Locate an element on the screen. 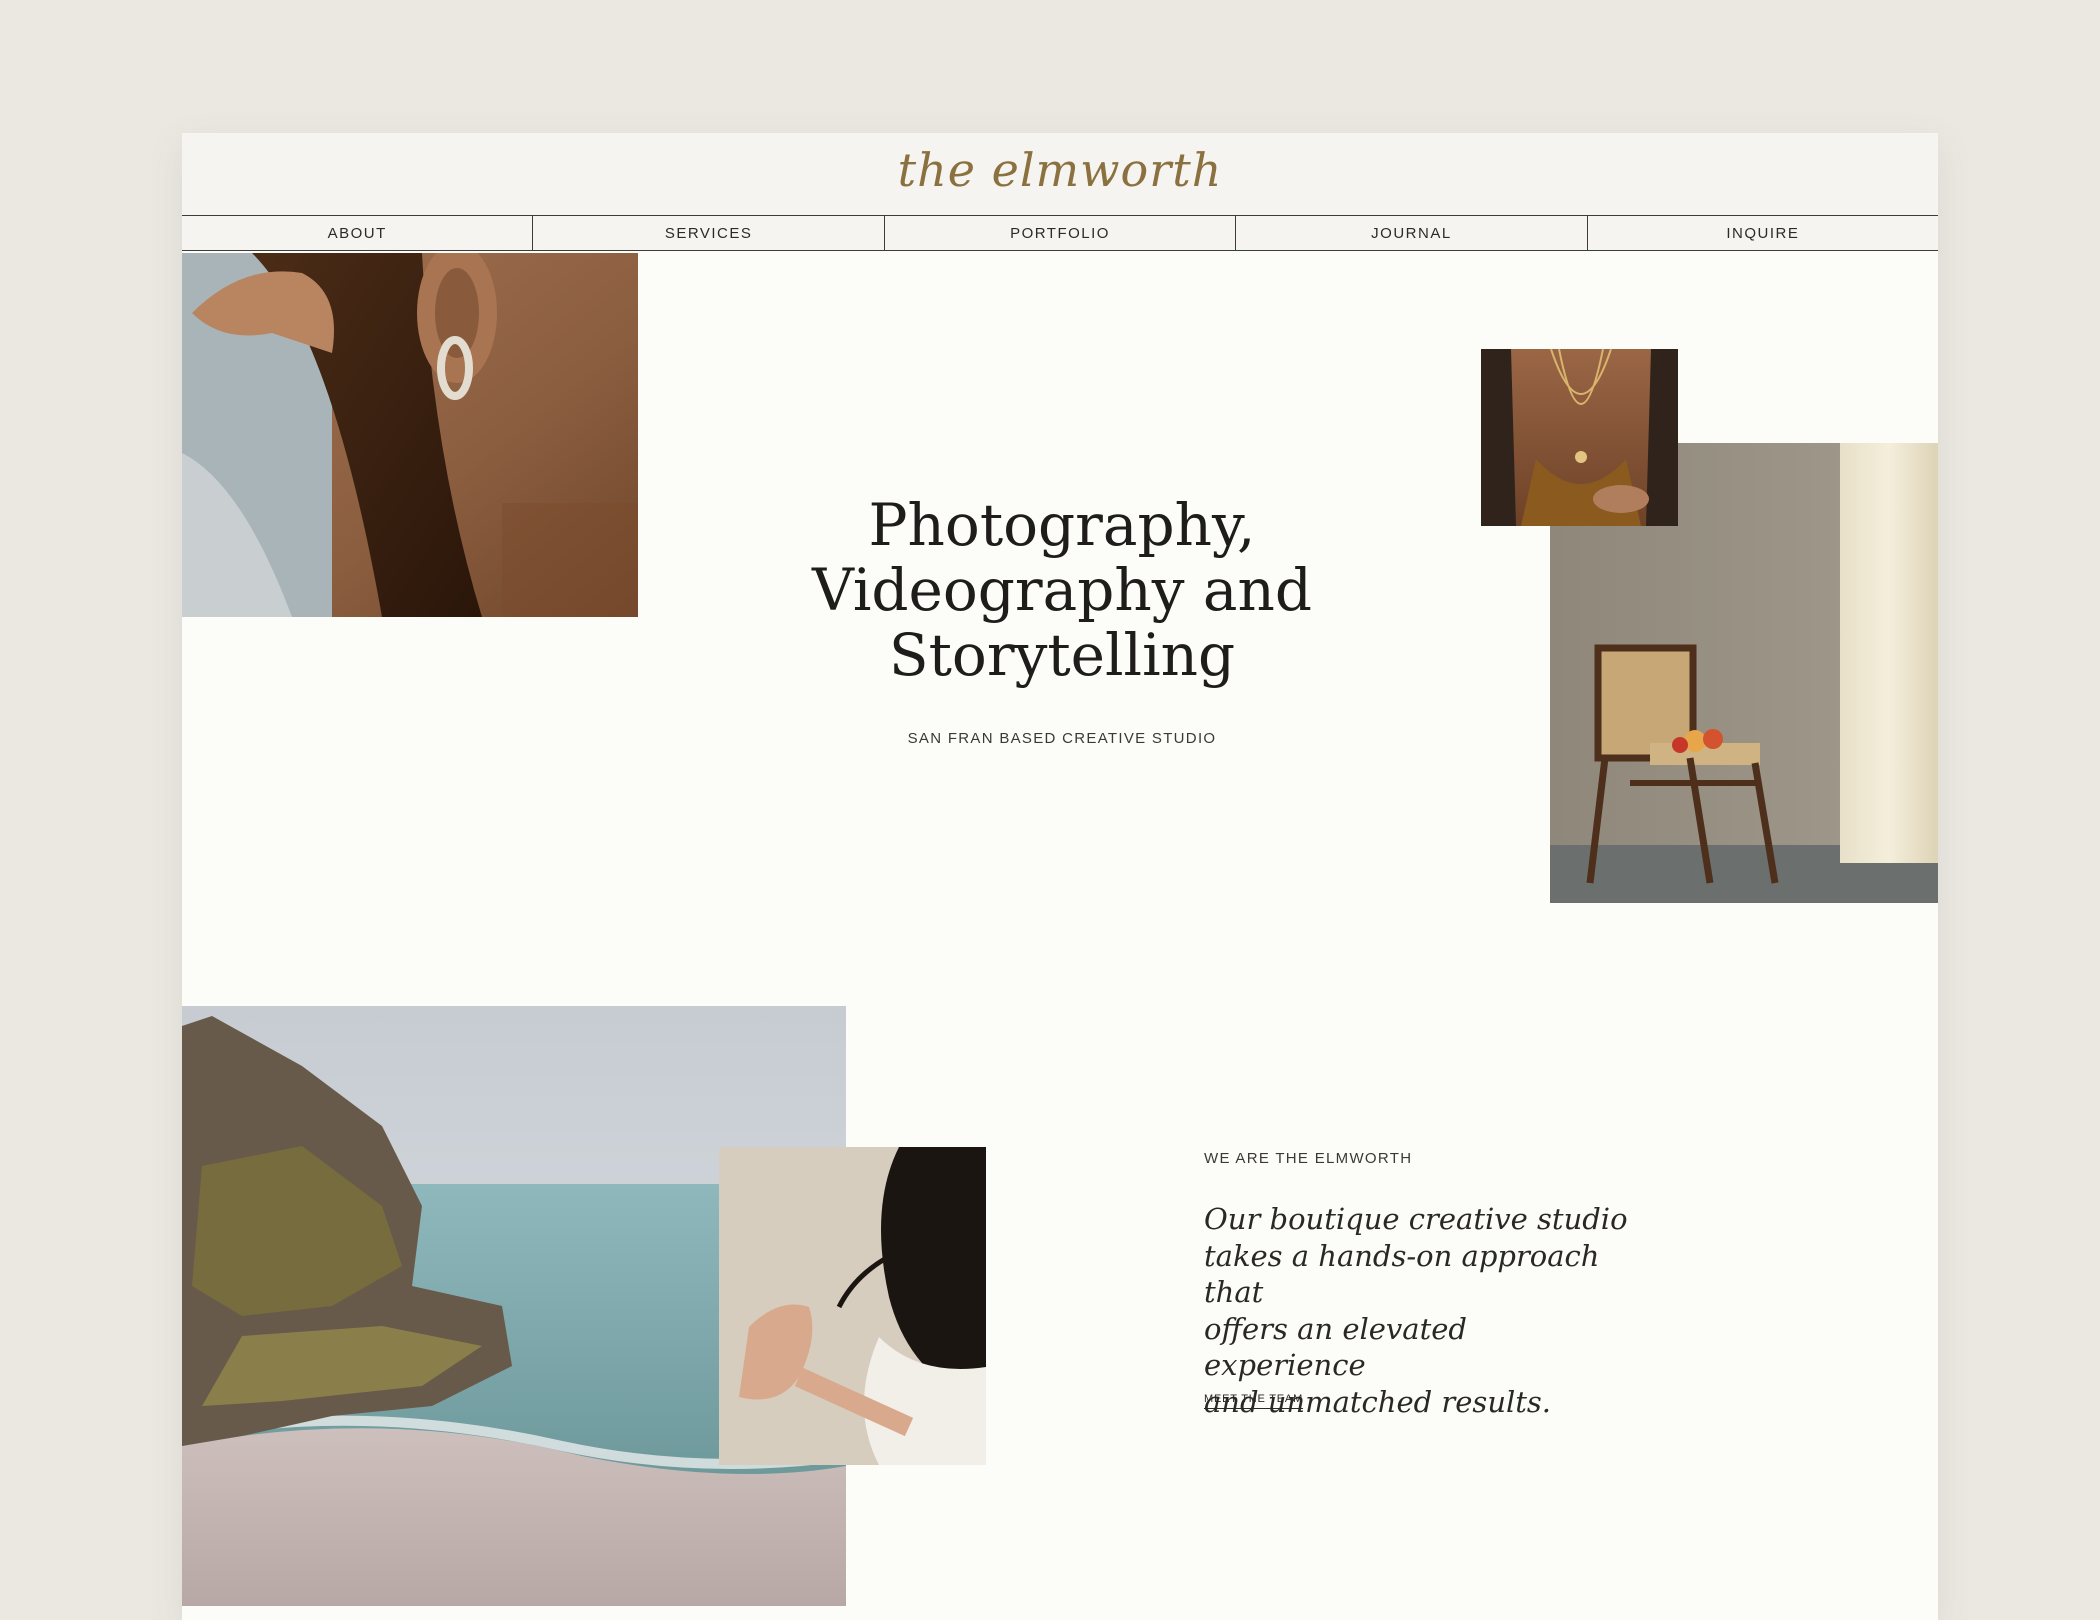 Image resolution: width=2100 pixels, height=1620 pixels. meet-the-team-link: MEET THE TEAM is located at coordinates (1254, 1401).